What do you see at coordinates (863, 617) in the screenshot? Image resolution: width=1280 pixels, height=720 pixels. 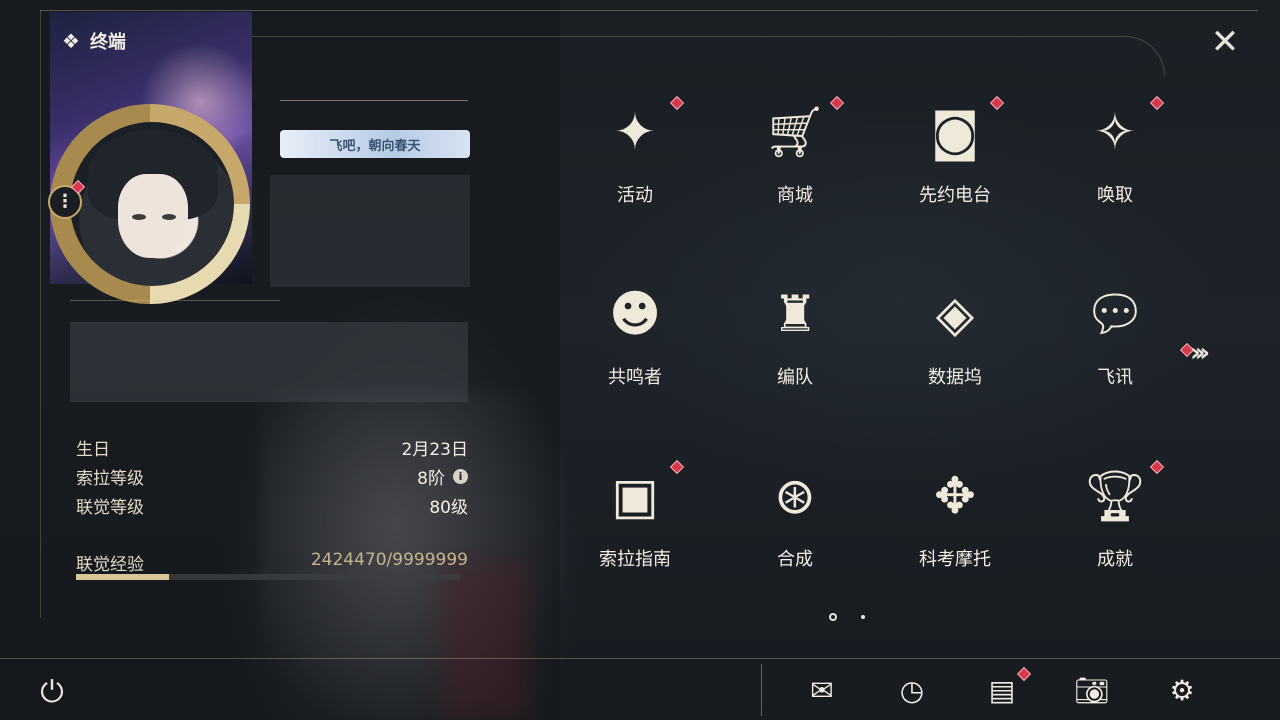 I see `pager-dot` at bounding box center [863, 617].